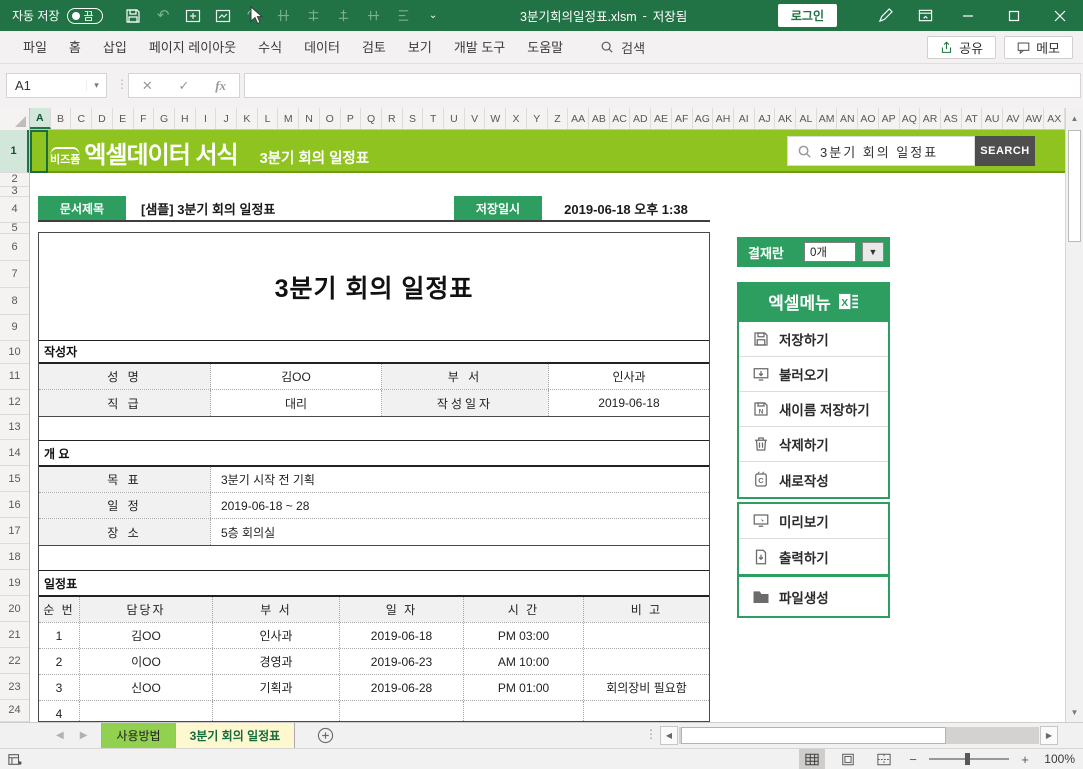  What do you see at coordinates (723, 118) in the screenshot?
I see `column-header: AH` at bounding box center [723, 118].